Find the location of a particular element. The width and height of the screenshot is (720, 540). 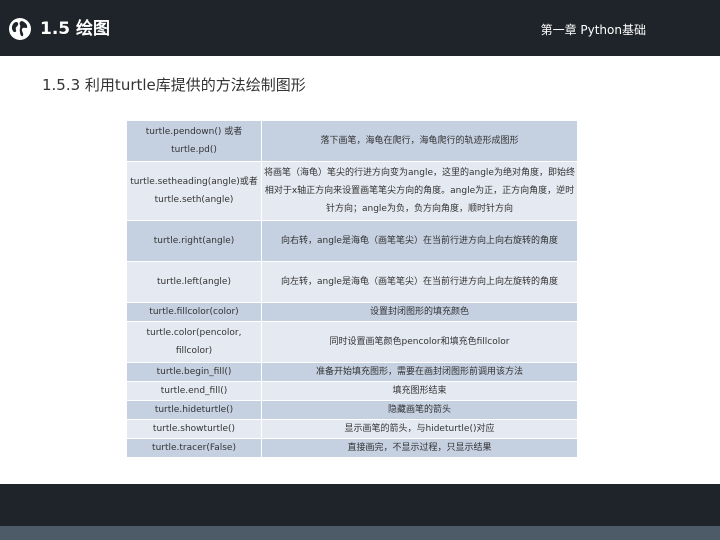

method-cell: turtle.end_fill() is located at coordinates (194, 391).